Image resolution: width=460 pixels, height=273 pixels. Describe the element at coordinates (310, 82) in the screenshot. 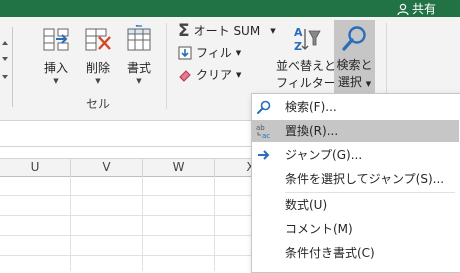

I see `sort-filter-label-2: フィルター ▼` at that location.